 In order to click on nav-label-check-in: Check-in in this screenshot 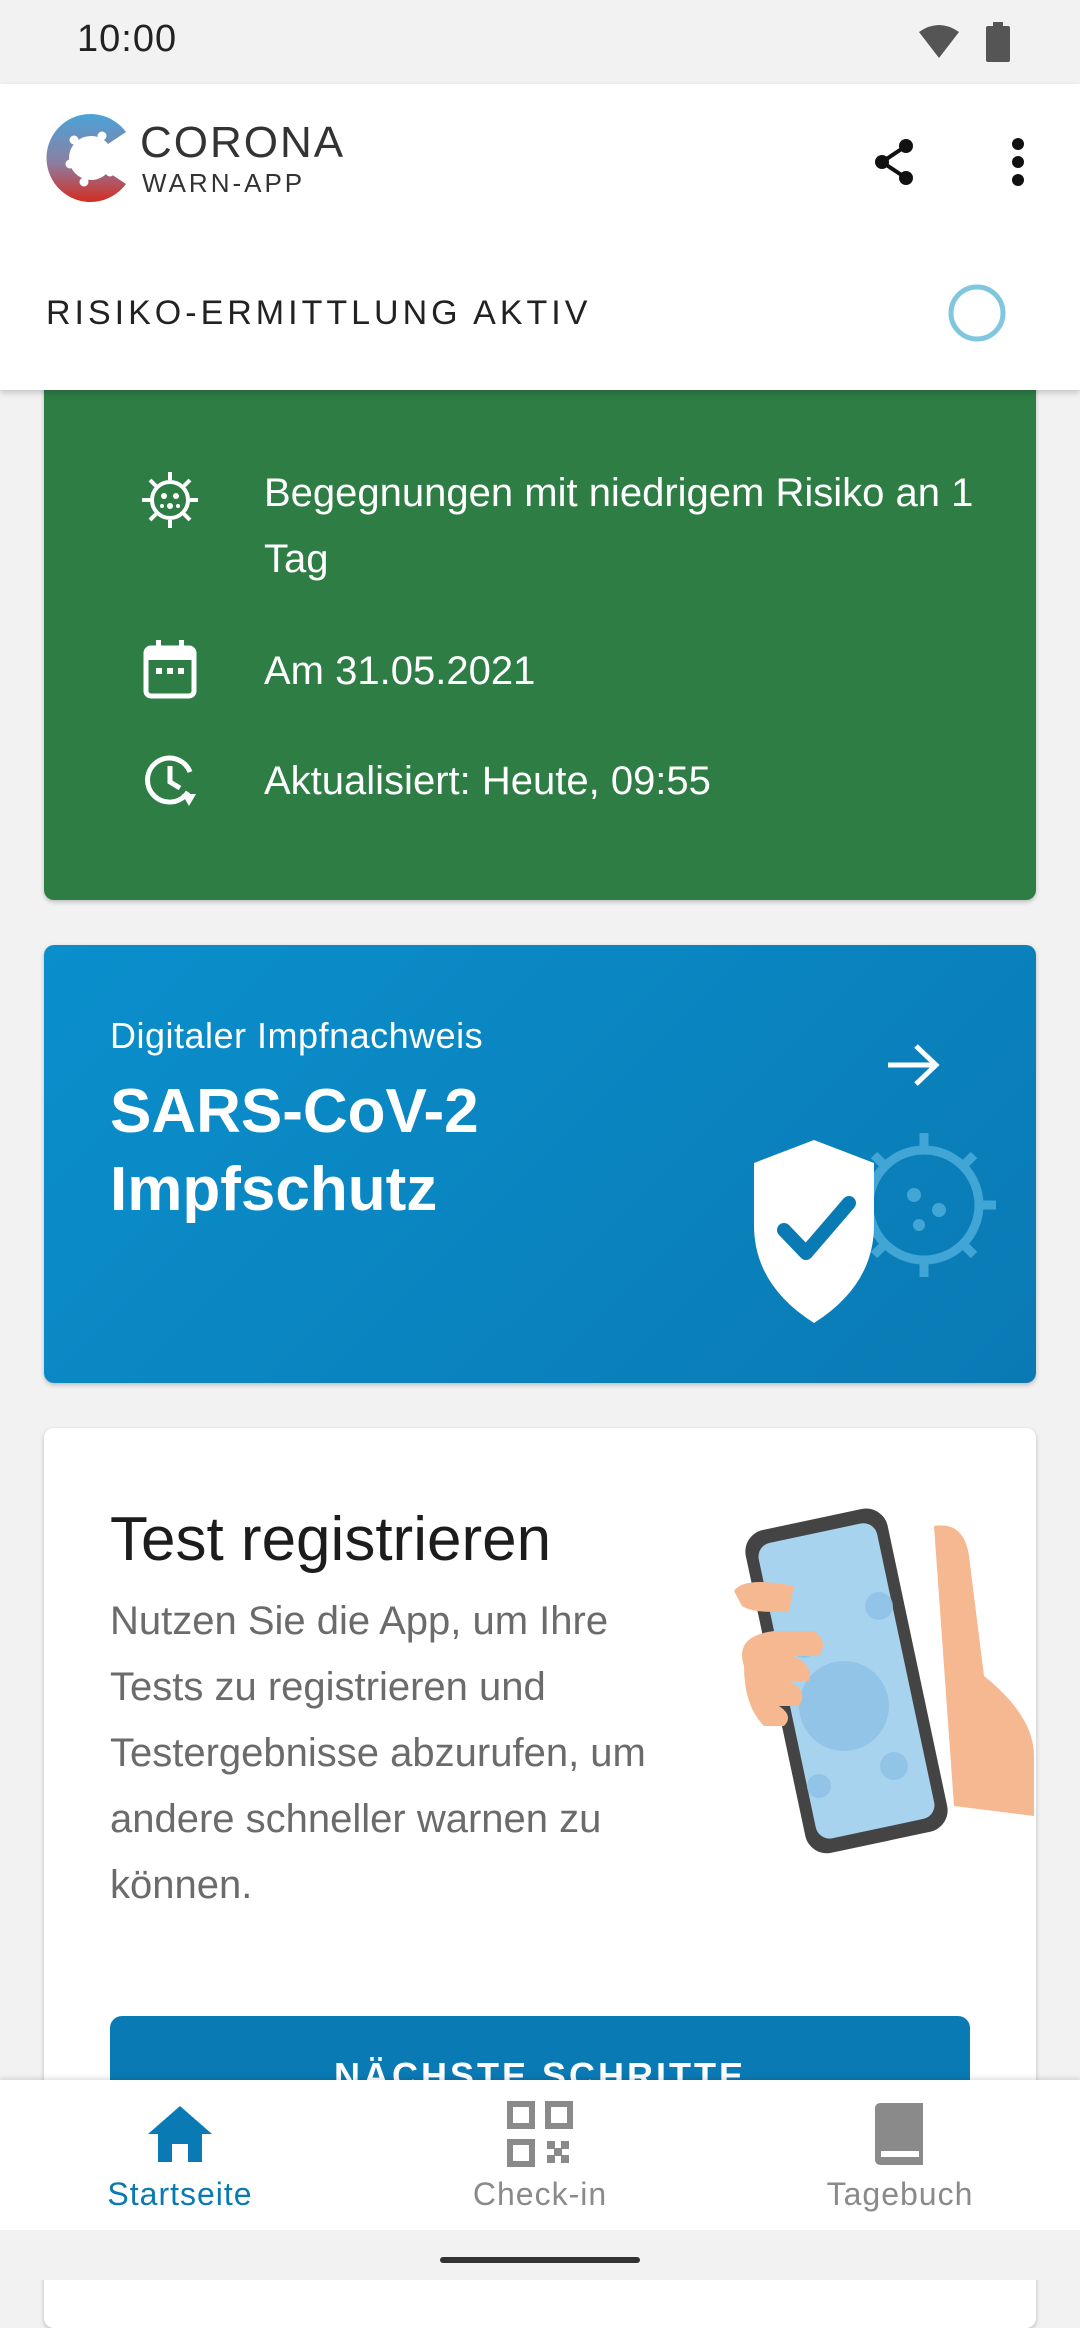, I will do `click(540, 2194)`.